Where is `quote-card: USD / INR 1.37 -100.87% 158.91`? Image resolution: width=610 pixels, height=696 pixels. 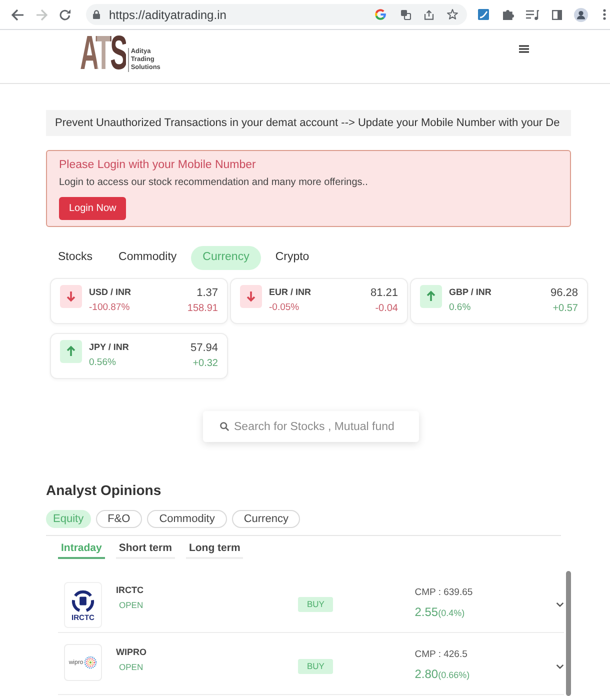
quote-card: USD / INR 1.37 -100.87% 158.91 is located at coordinates (139, 301).